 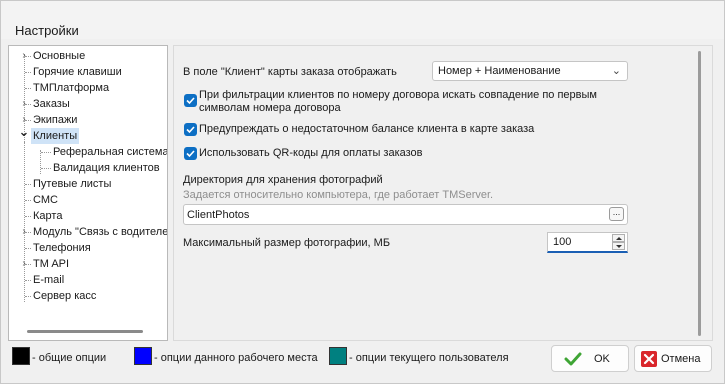 What do you see at coordinates (55, 120) in the screenshot?
I see `tree-item-label: Экипажи` at bounding box center [55, 120].